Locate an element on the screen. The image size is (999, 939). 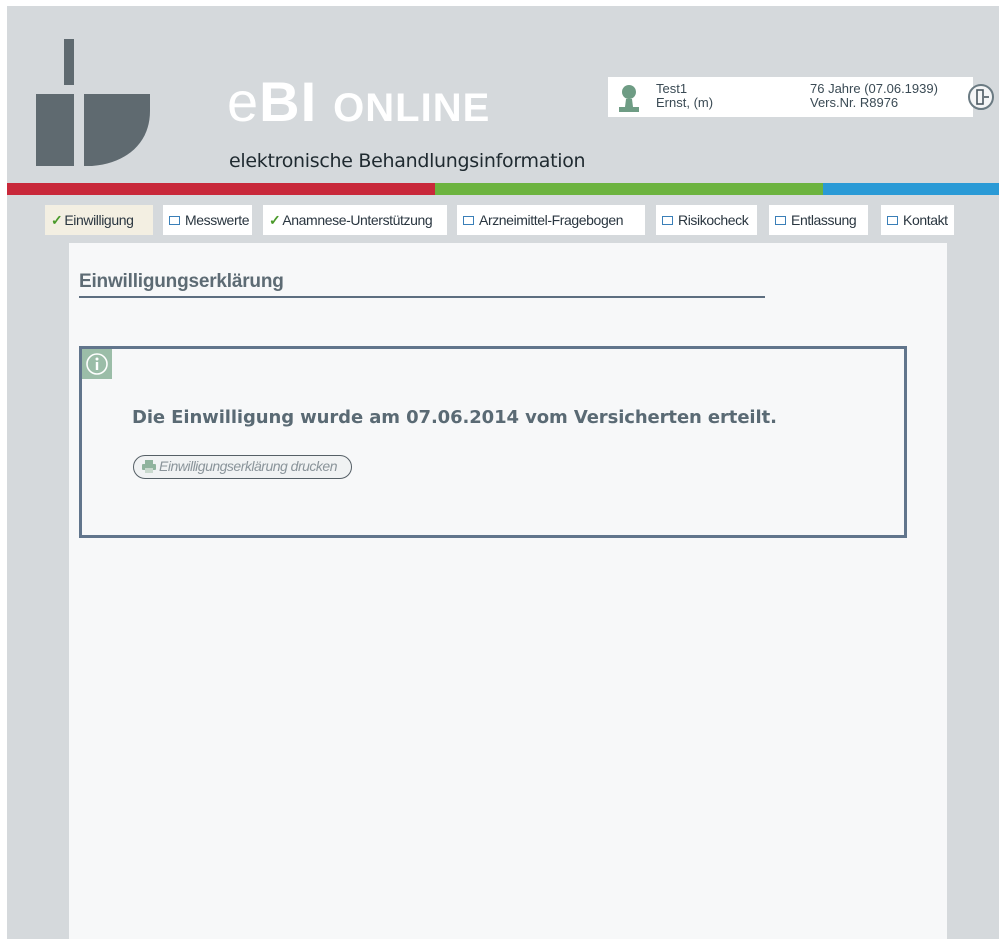
patient-insurance-number: Vers.Nr. R8976 is located at coordinates (854, 102).